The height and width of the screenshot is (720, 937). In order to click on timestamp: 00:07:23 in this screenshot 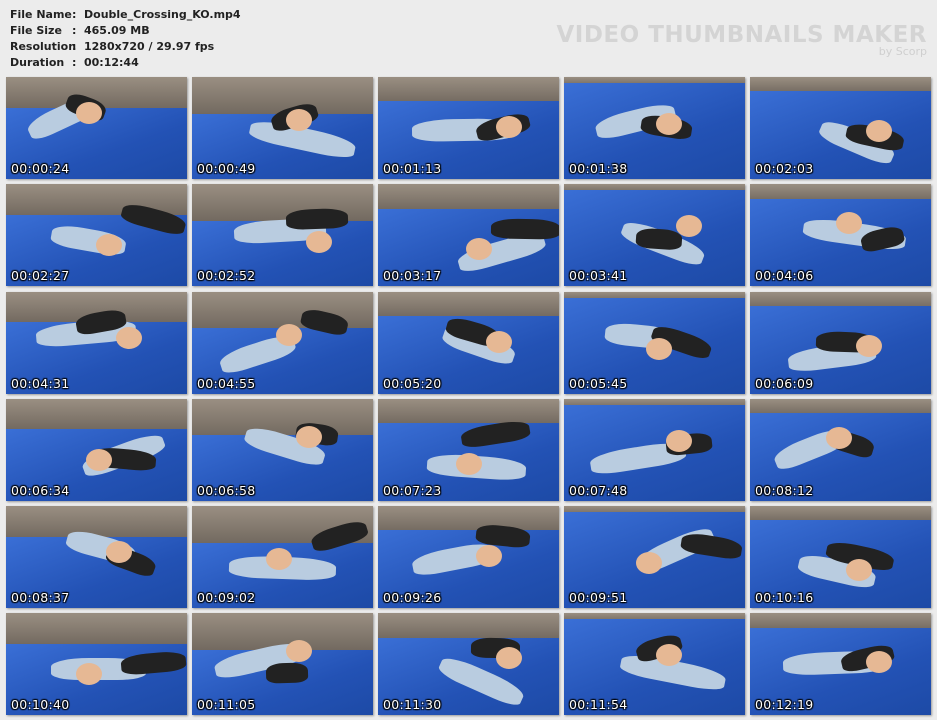, I will do `click(412, 490)`.